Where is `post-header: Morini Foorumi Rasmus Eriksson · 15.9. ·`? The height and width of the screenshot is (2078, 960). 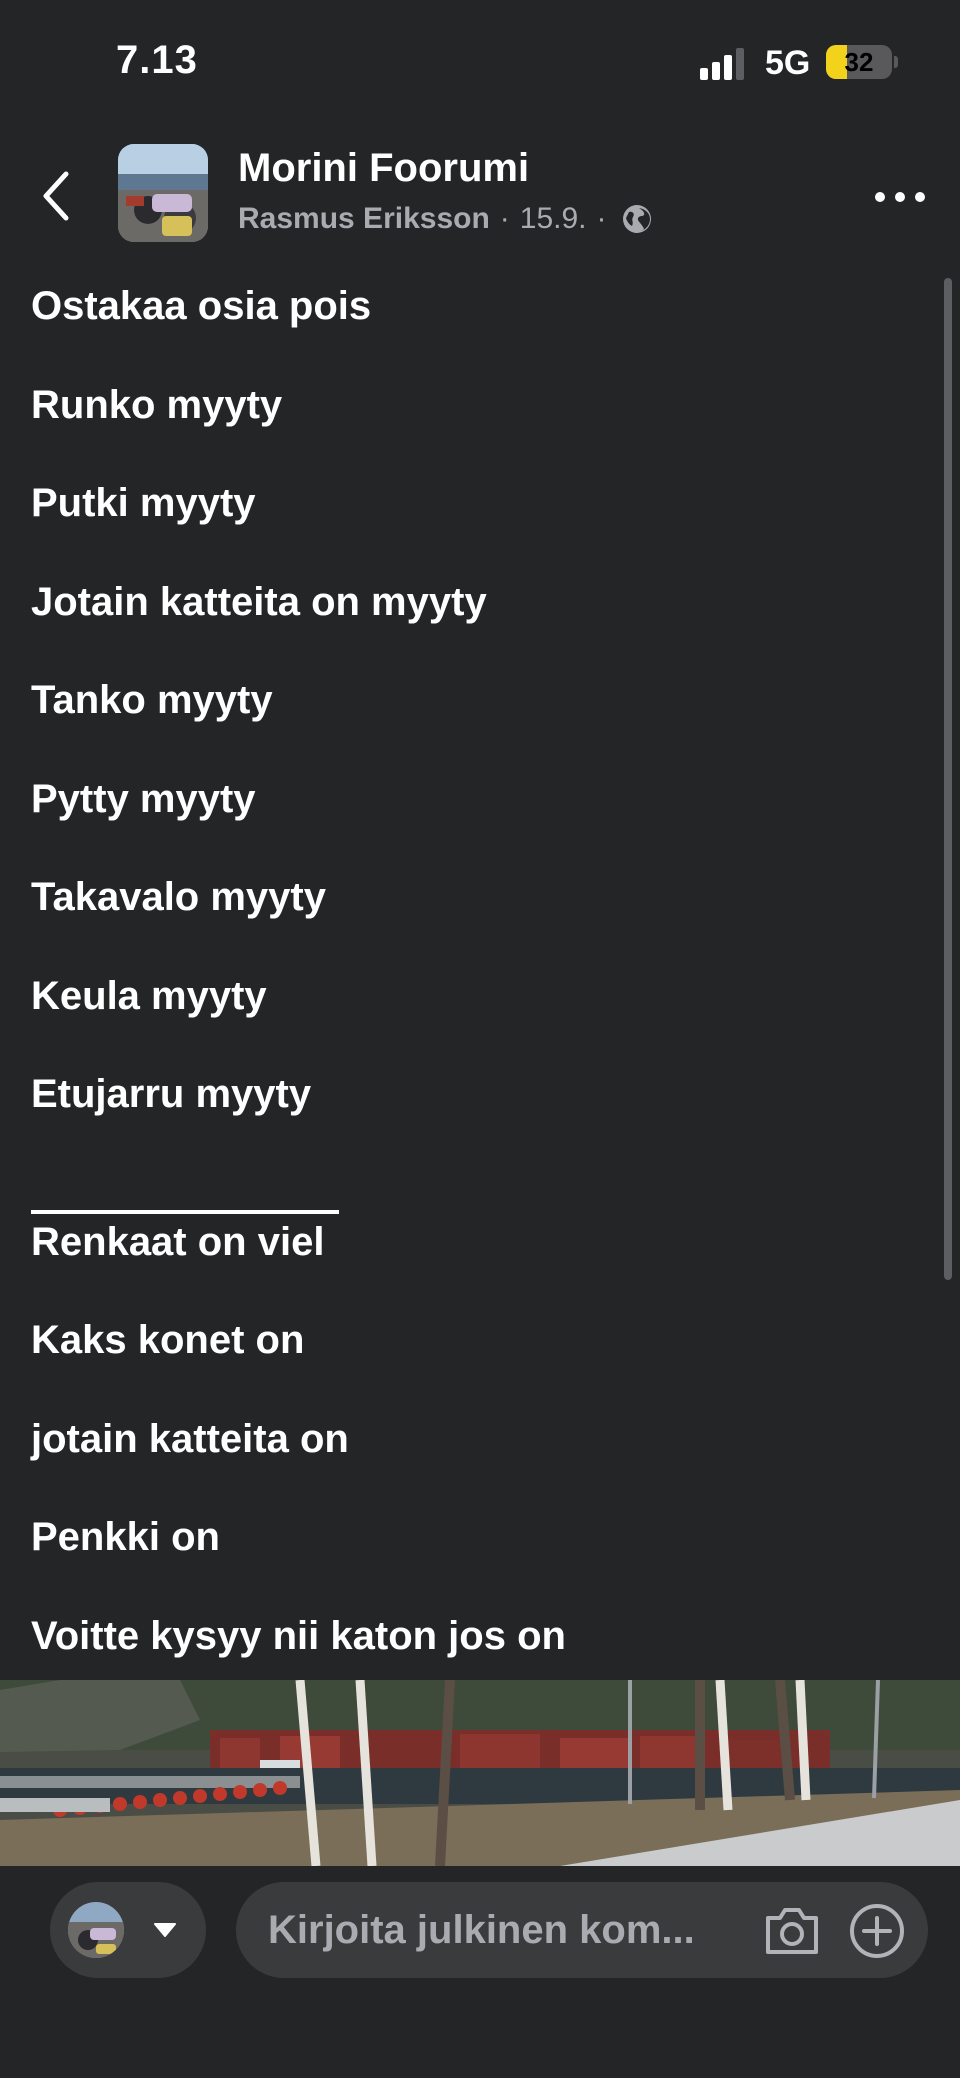
post-header: Morini Foorumi Rasmus Eriksson · 15.9. · is located at coordinates (480, 195).